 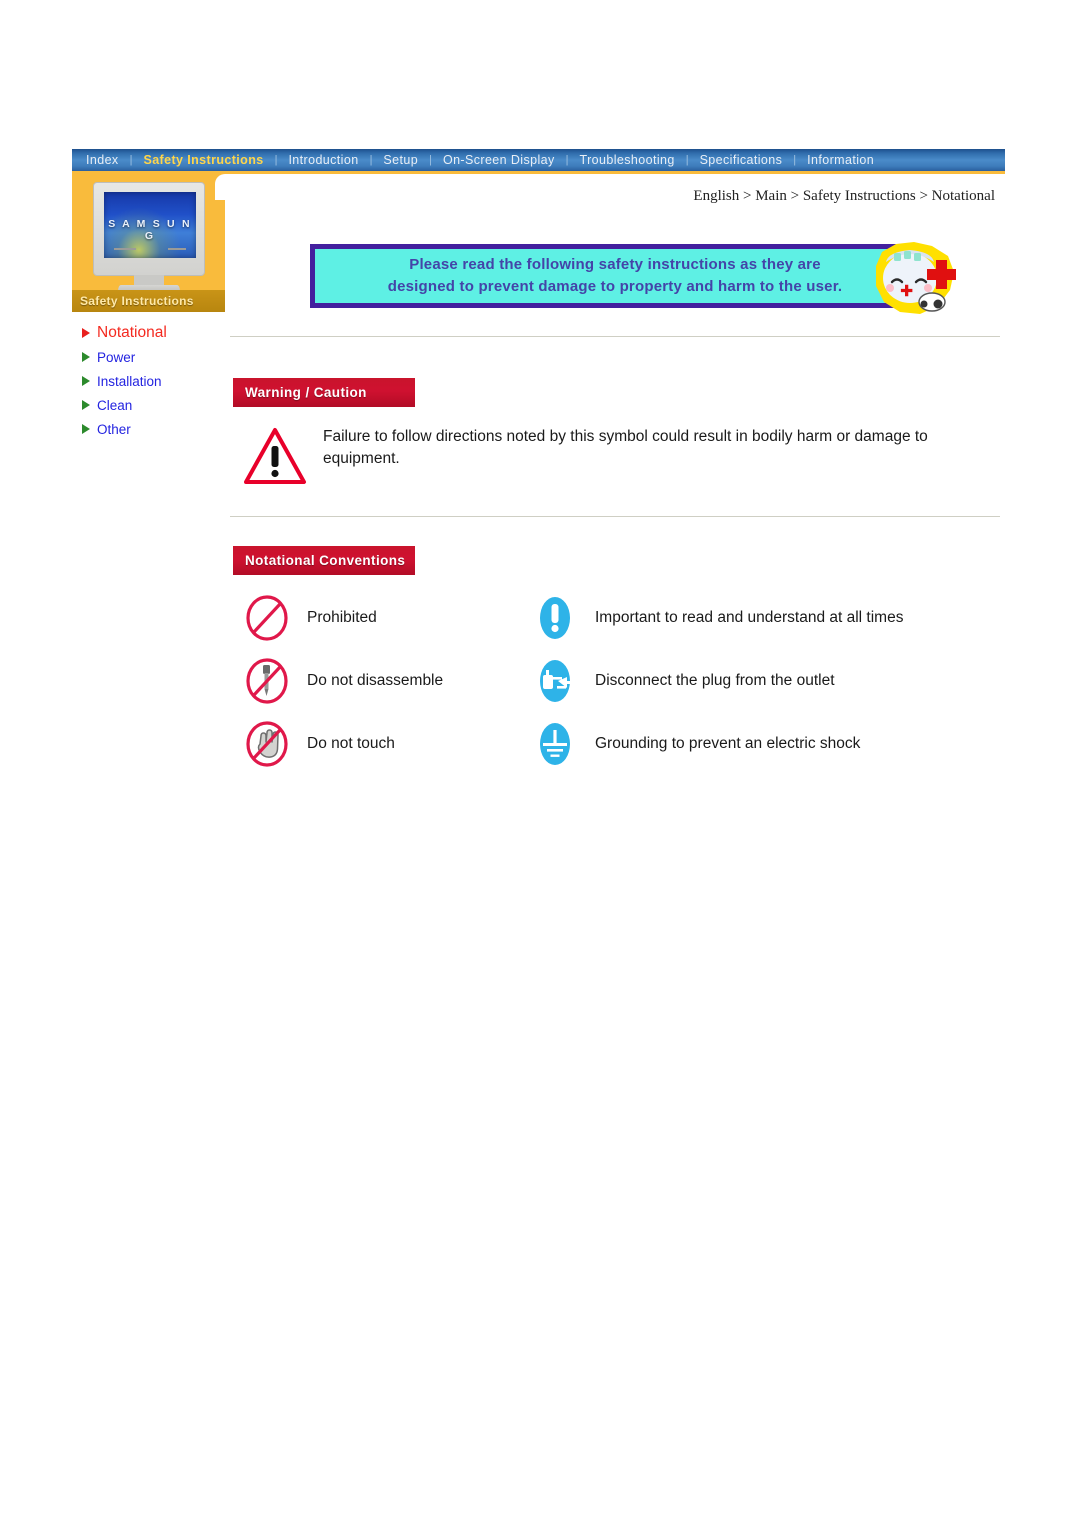 What do you see at coordinates (555, 743) in the screenshot?
I see `grounding-icon` at bounding box center [555, 743].